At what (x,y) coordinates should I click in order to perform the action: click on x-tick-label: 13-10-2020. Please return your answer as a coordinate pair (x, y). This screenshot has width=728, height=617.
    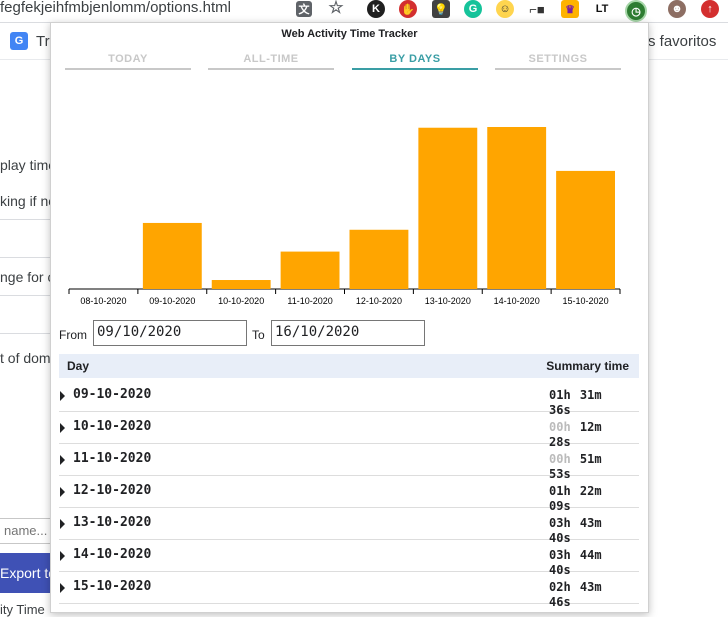
    Looking at the image, I should click on (448, 301).